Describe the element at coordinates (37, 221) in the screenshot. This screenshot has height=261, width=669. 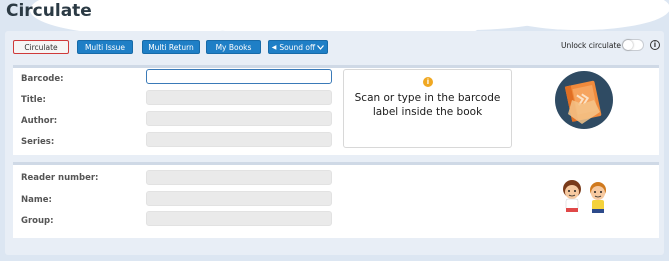
I see `reader-group-label: Group:` at that location.